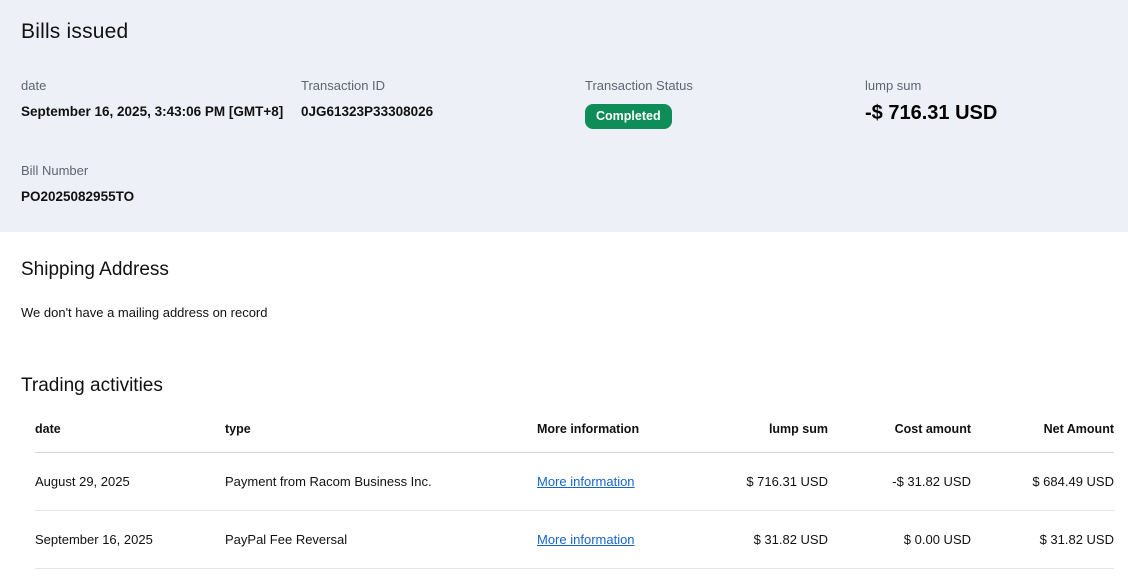 This screenshot has width=1128, height=587. Describe the element at coordinates (381, 430) in the screenshot. I see `column-header-type: type` at that location.